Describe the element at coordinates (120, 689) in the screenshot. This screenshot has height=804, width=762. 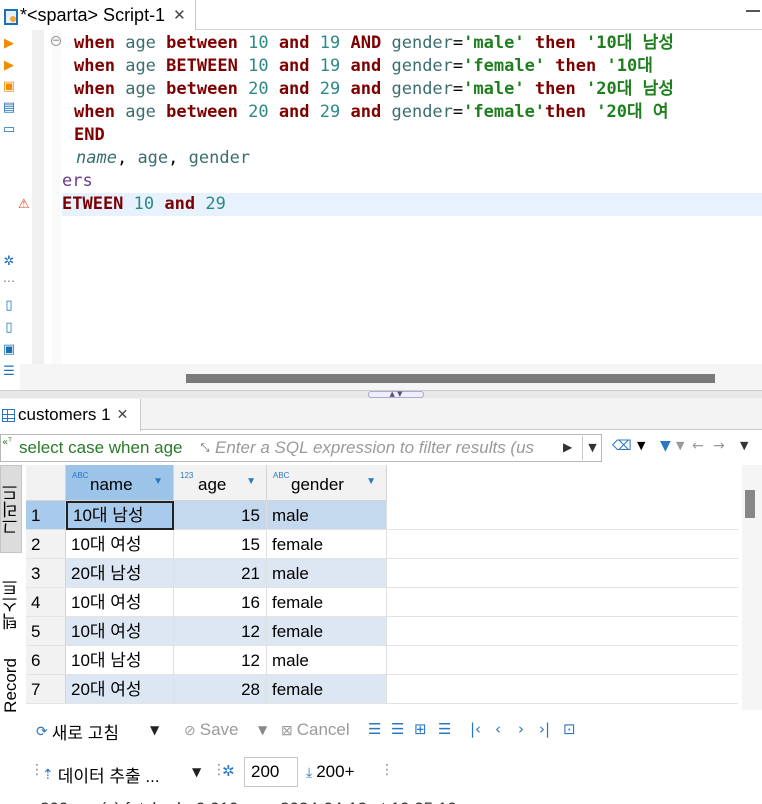
I see `cell-name: 20대 여성` at that location.